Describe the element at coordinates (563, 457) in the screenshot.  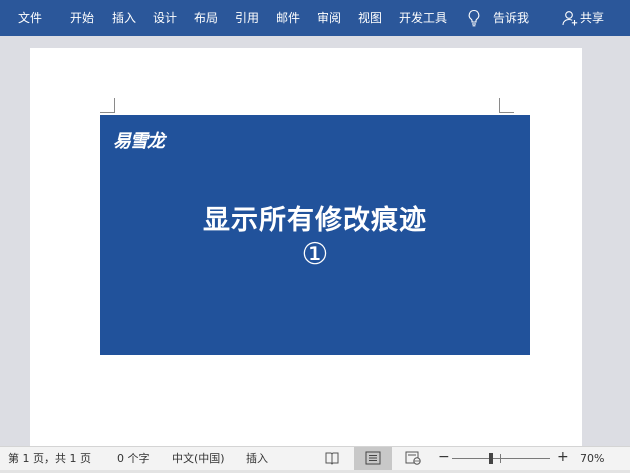
I see `zoom-in-button: +` at that location.